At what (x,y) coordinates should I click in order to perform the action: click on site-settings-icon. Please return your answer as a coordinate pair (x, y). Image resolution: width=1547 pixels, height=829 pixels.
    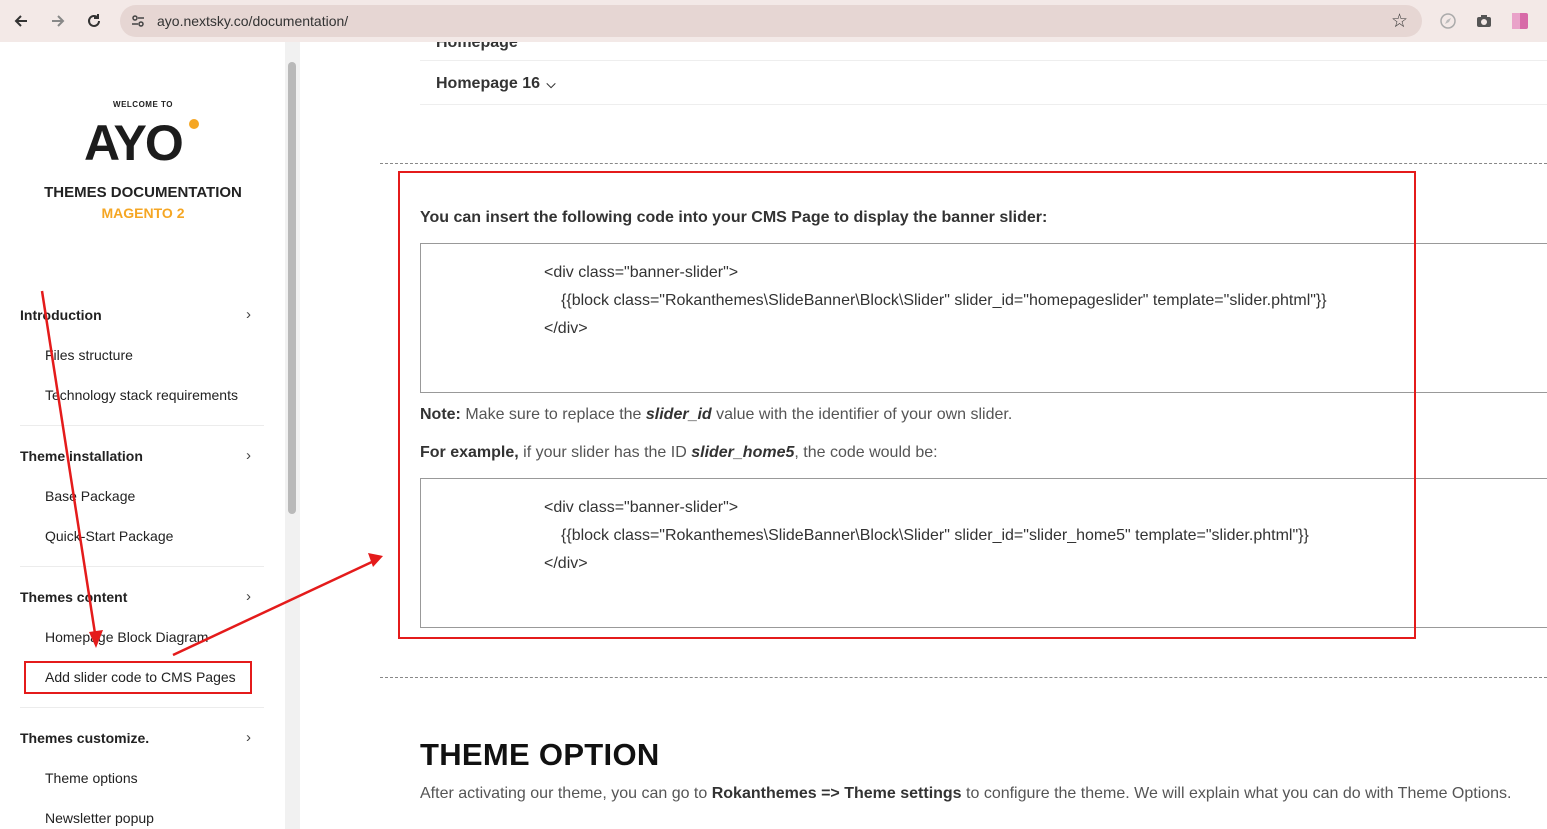
    Looking at the image, I should click on (138, 21).